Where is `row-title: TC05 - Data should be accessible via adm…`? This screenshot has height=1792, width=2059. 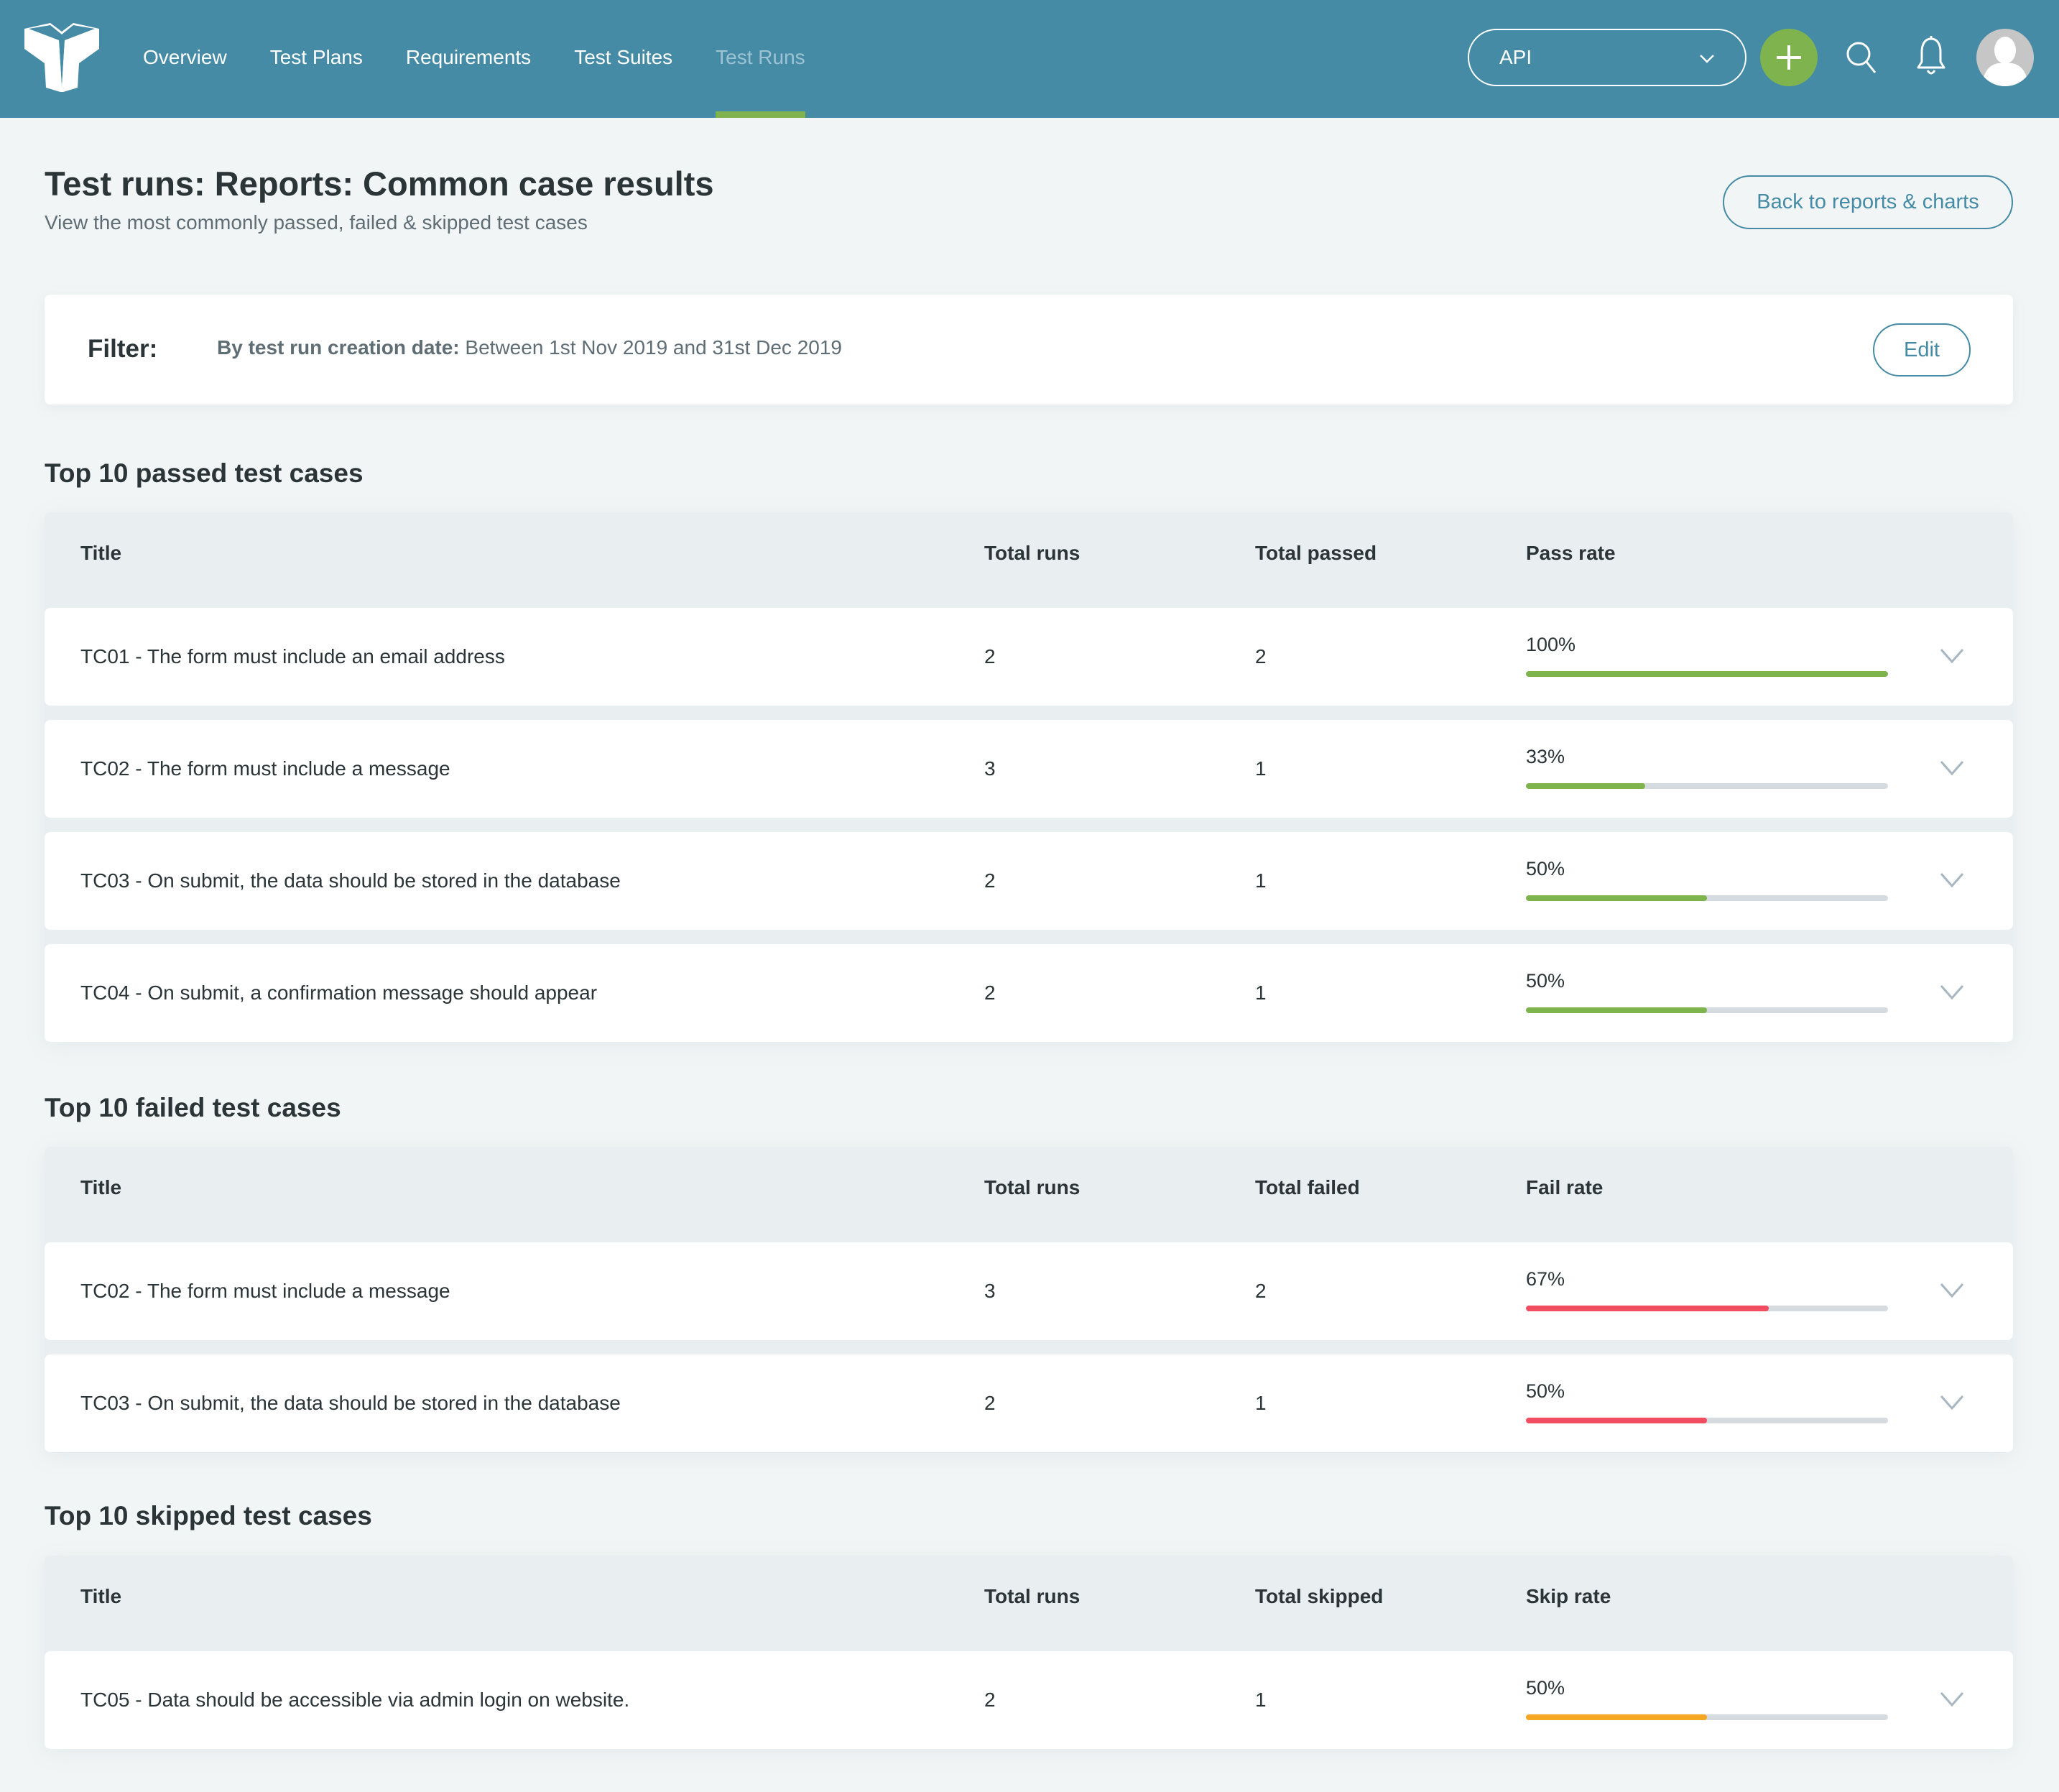
row-title: TC05 - Data should be accessible via adm… is located at coordinates (355, 1700).